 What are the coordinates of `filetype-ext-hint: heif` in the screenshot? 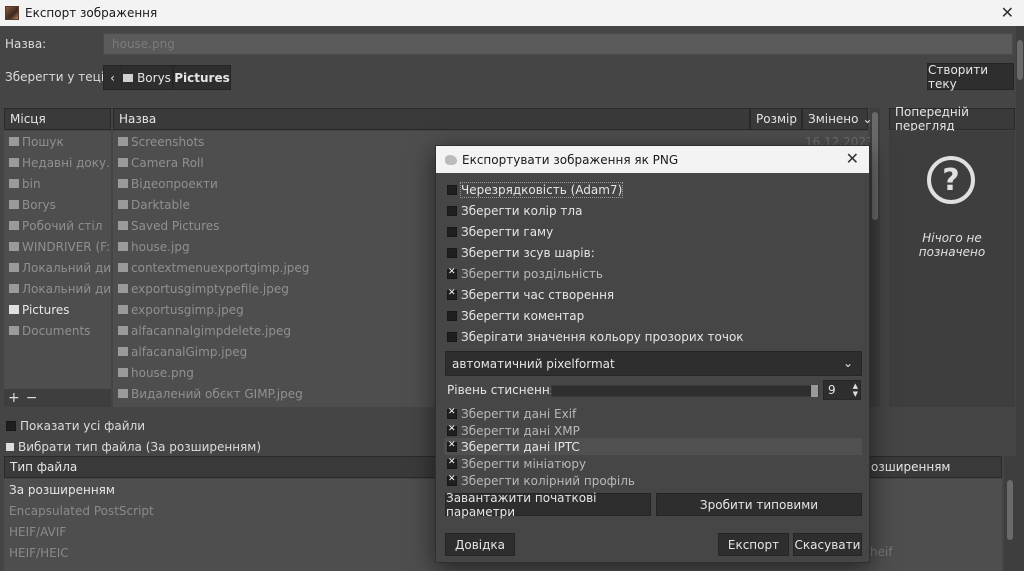 It's located at (881, 552).